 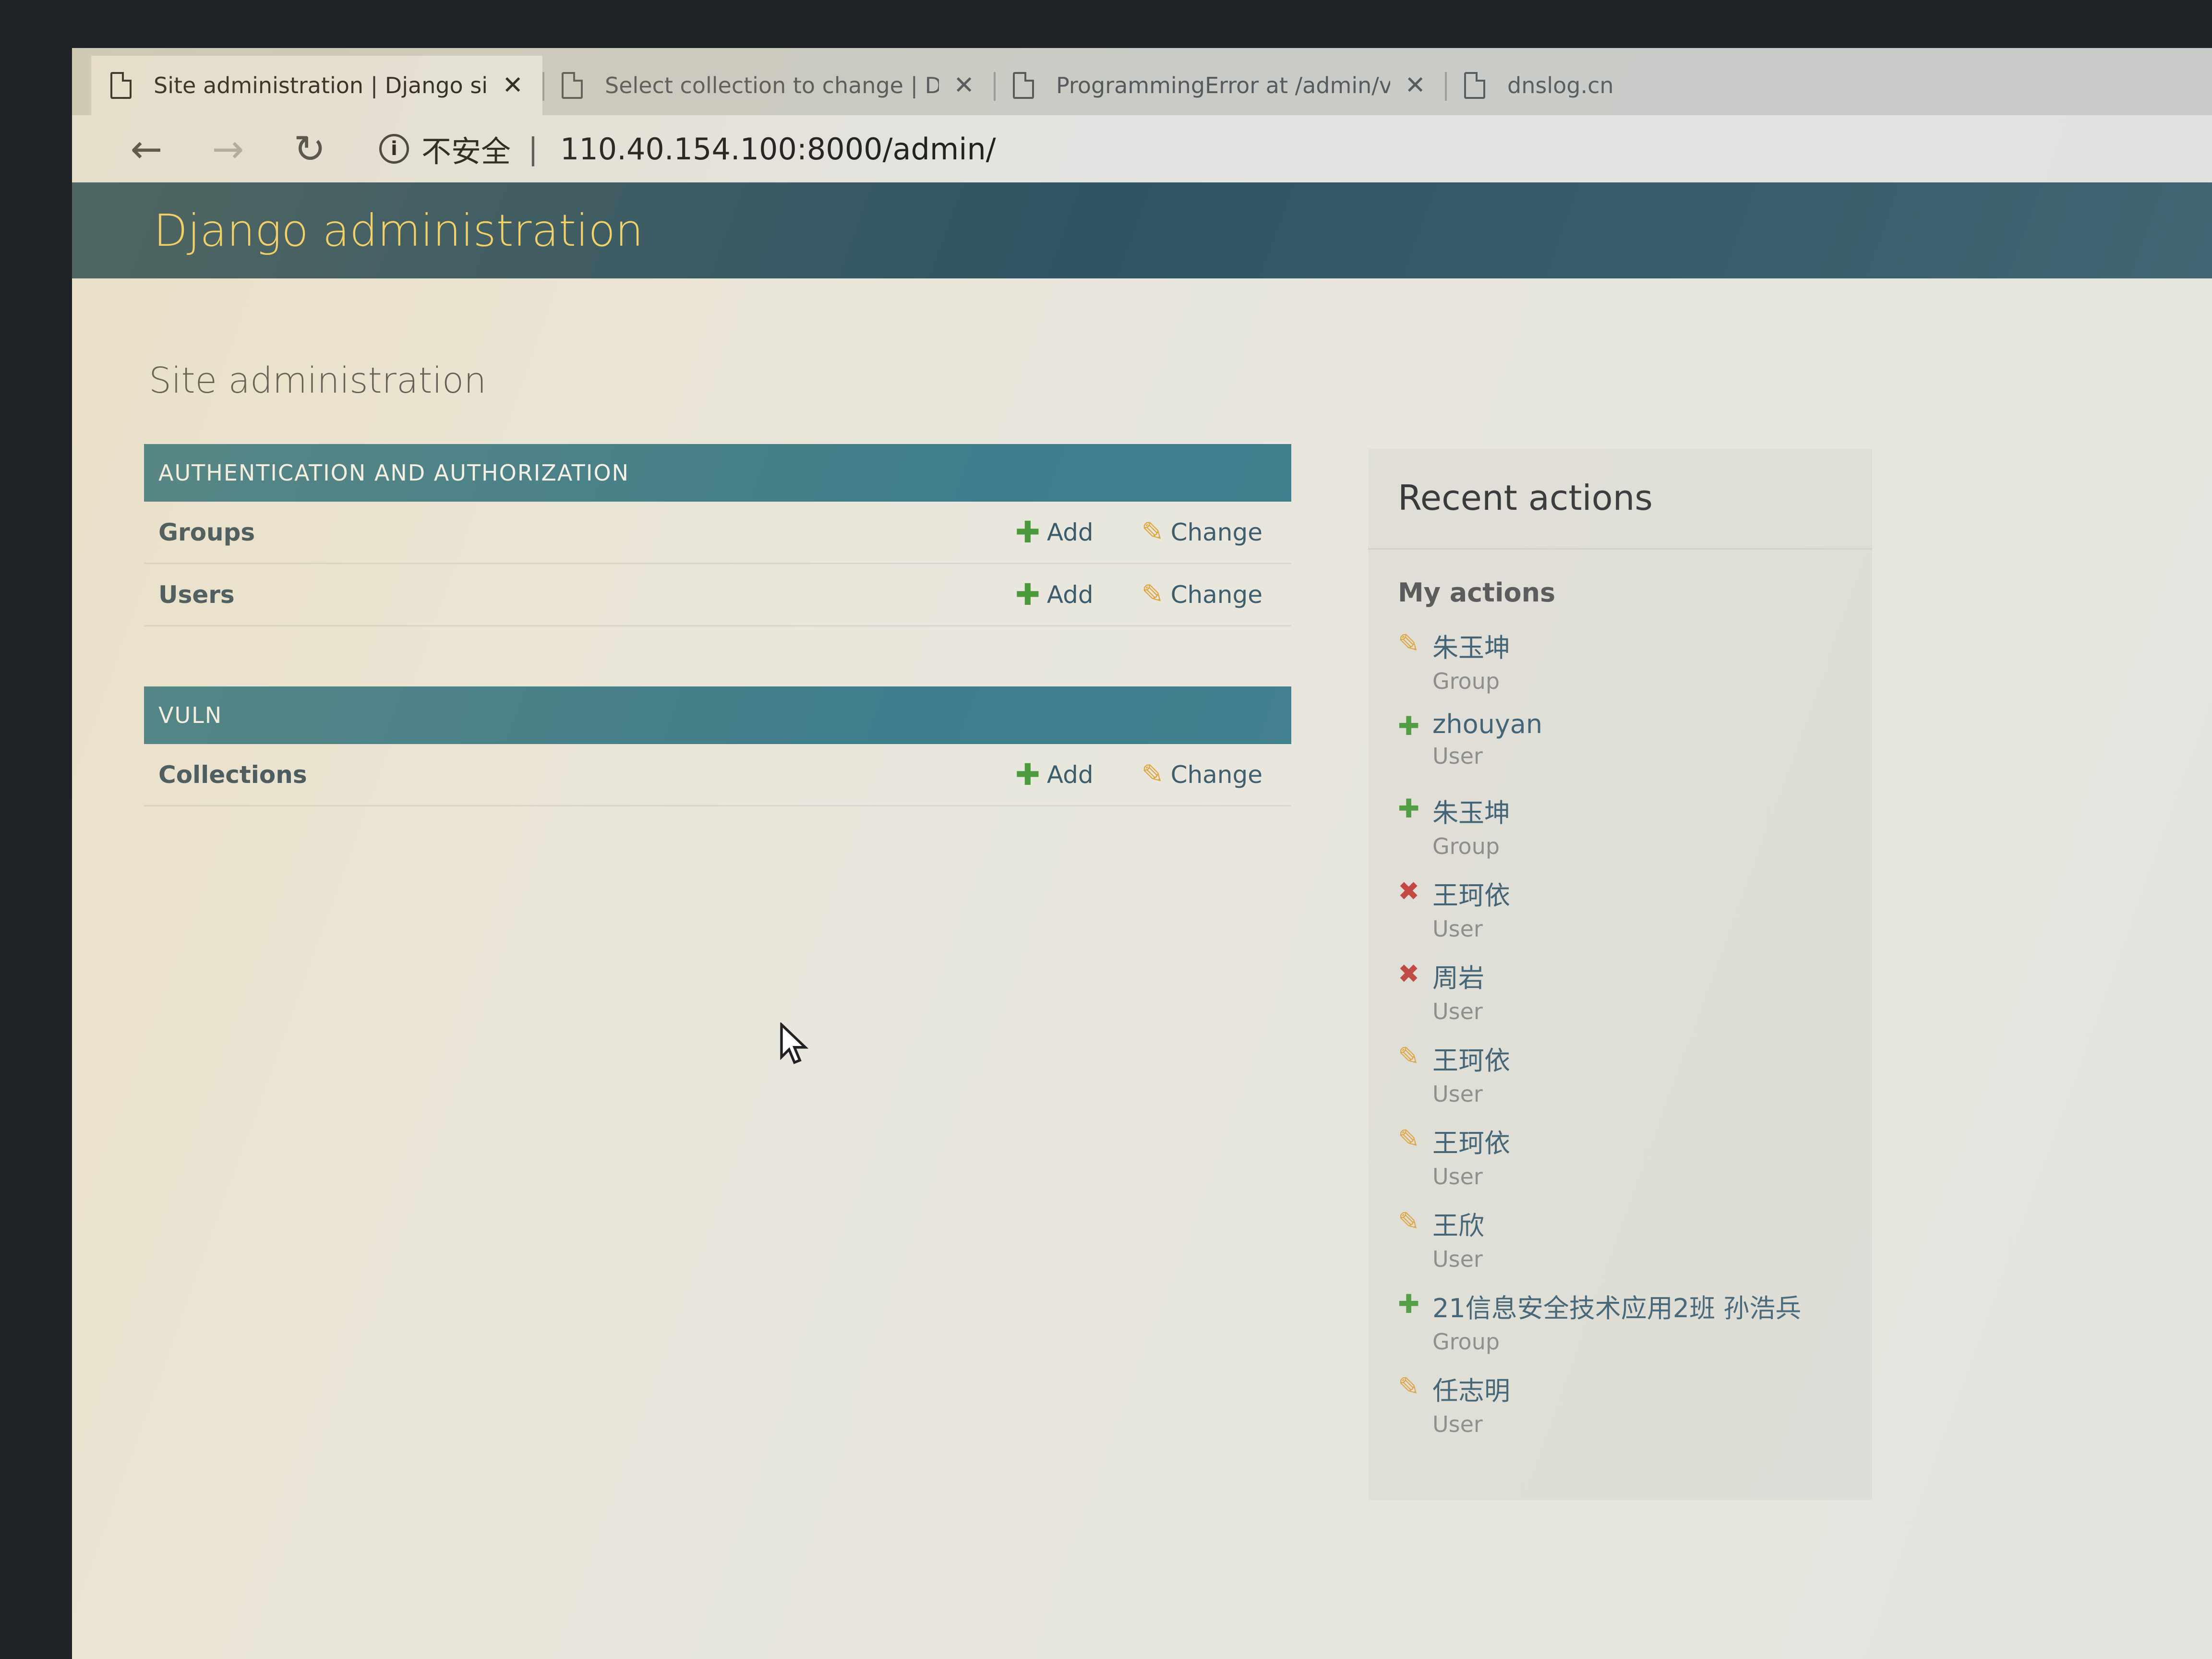 What do you see at coordinates (398, 230) in the screenshot?
I see `site-brand: Django administration` at bounding box center [398, 230].